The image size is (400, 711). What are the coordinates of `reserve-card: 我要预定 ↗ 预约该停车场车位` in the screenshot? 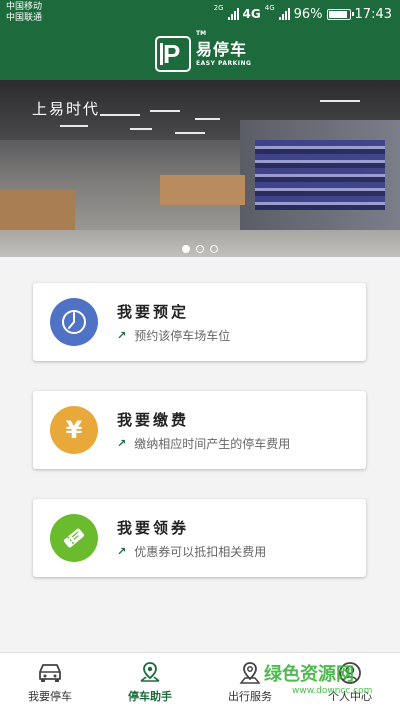 It's located at (199, 322).